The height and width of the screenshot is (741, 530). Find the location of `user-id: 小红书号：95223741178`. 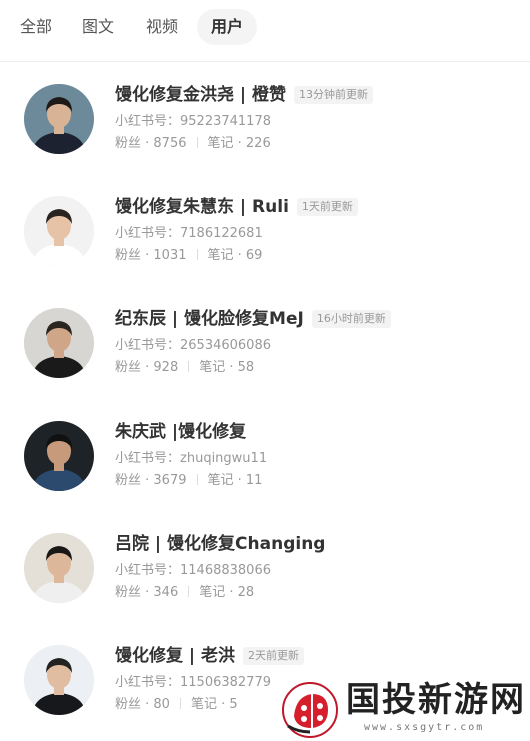

user-id: 小红书号：95223741178 is located at coordinates (193, 122).